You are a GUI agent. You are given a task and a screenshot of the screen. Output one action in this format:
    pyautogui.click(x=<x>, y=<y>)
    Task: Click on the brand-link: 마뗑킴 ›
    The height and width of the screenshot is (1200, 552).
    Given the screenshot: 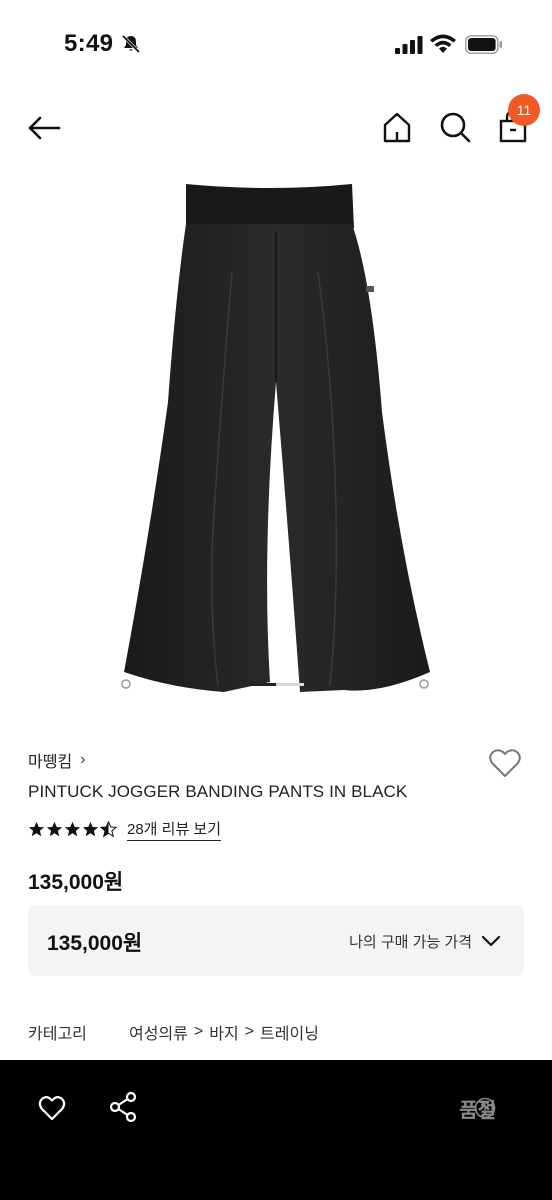 What is the action you would take?
    pyautogui.click(x=57, y=760)
    